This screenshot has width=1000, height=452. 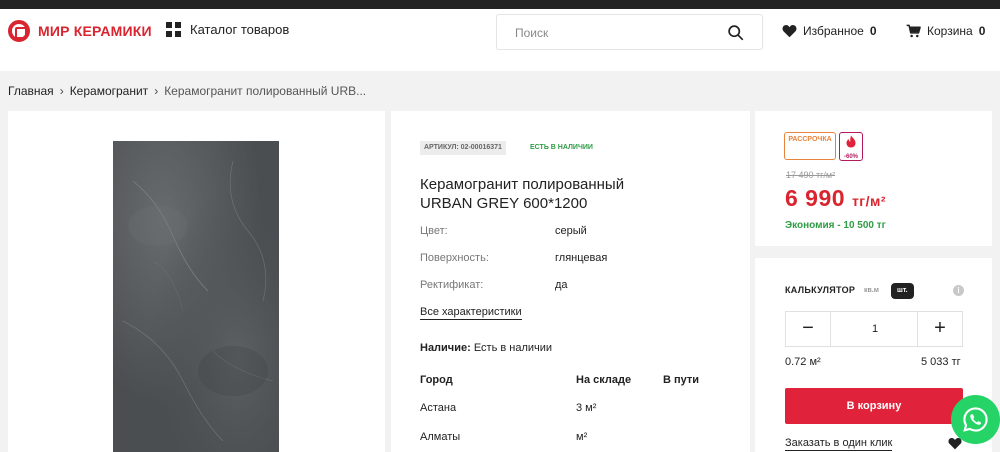 I want to click on cart-label: Корзина, so click(x=950, y=31).